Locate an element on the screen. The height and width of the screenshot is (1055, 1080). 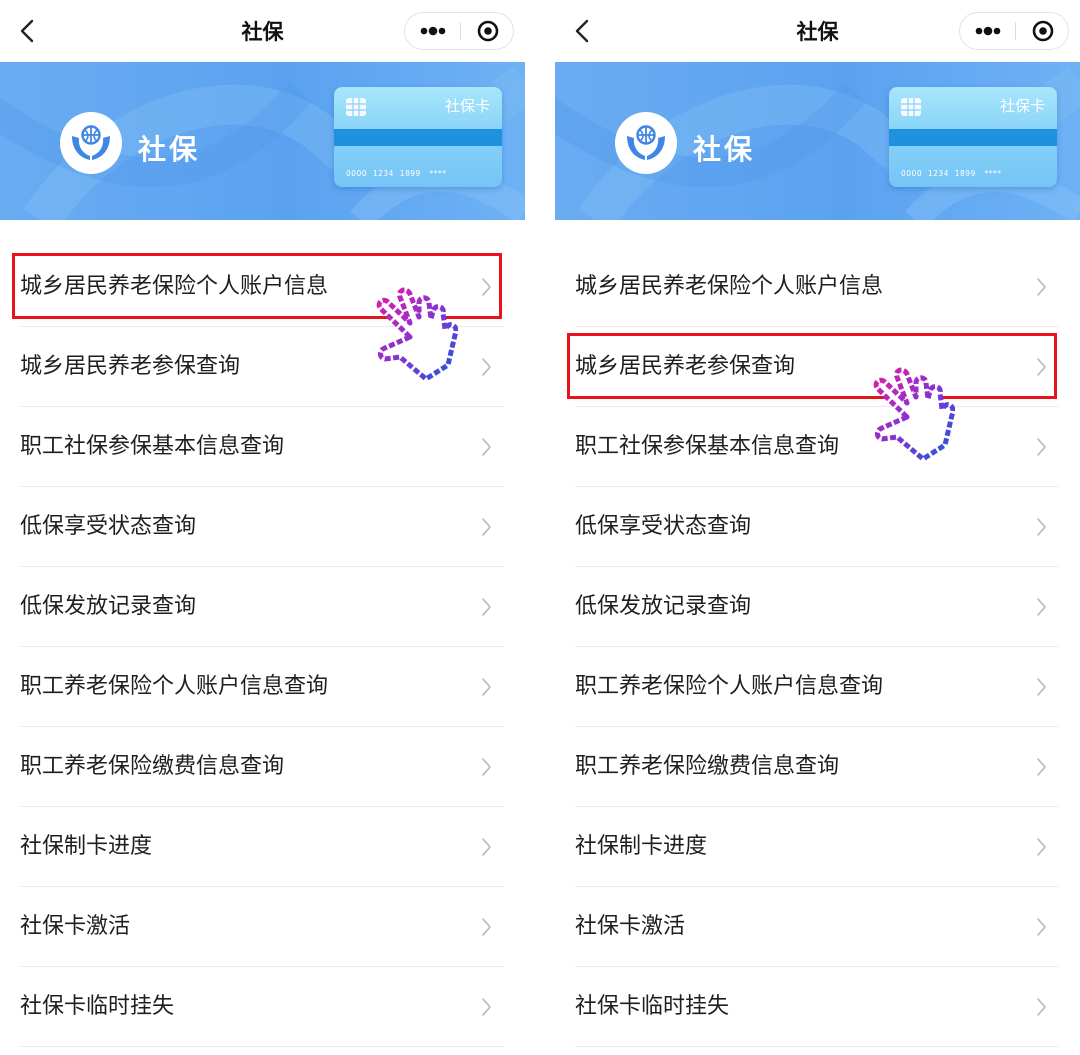
highlight-box is located at coordinates (812, 366).